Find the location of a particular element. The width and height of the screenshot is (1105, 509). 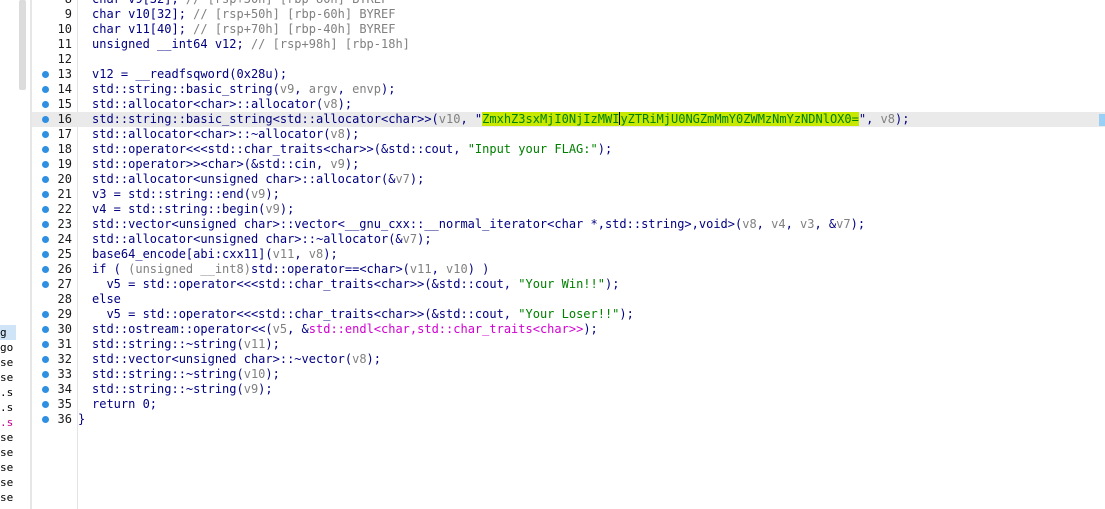

line-number: 25 is located at coordinates (64, 254).